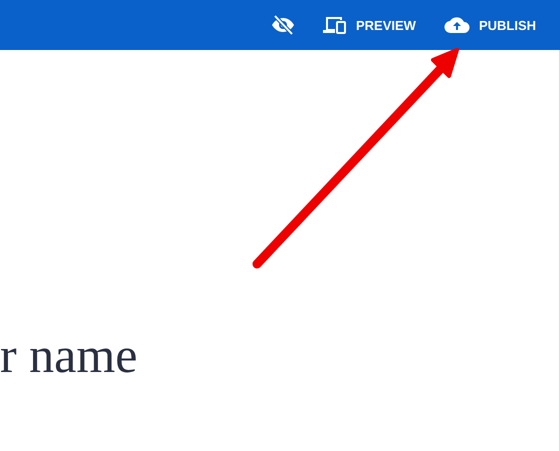 The height and width of the screenshot is (451, 560). Describe the element at coordinates (490, 25) in the screenshot. I see `publish-button: PUBLISH` at that location.